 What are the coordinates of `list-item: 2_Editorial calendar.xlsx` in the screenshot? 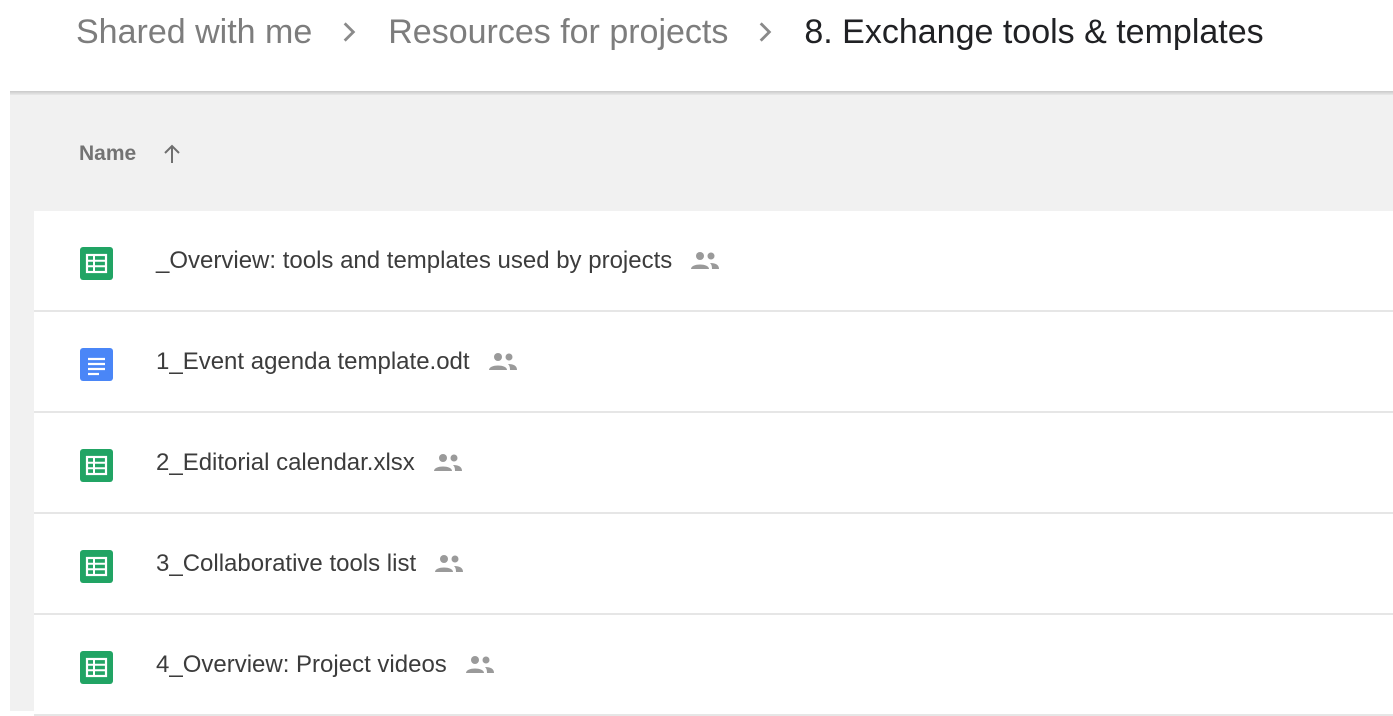 It's located at (713, 463).